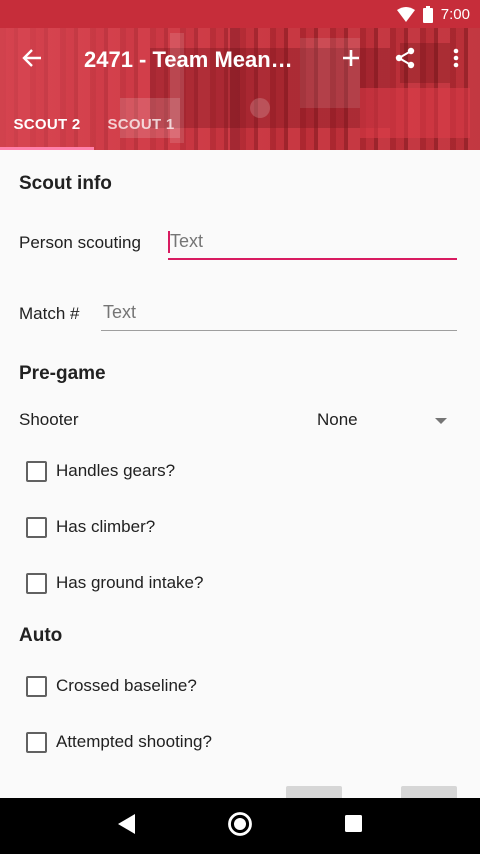 The width and height of the screenshot is (480, 854). I want to click on tab-scout-2: SCOUT 2, so click(47, 124).